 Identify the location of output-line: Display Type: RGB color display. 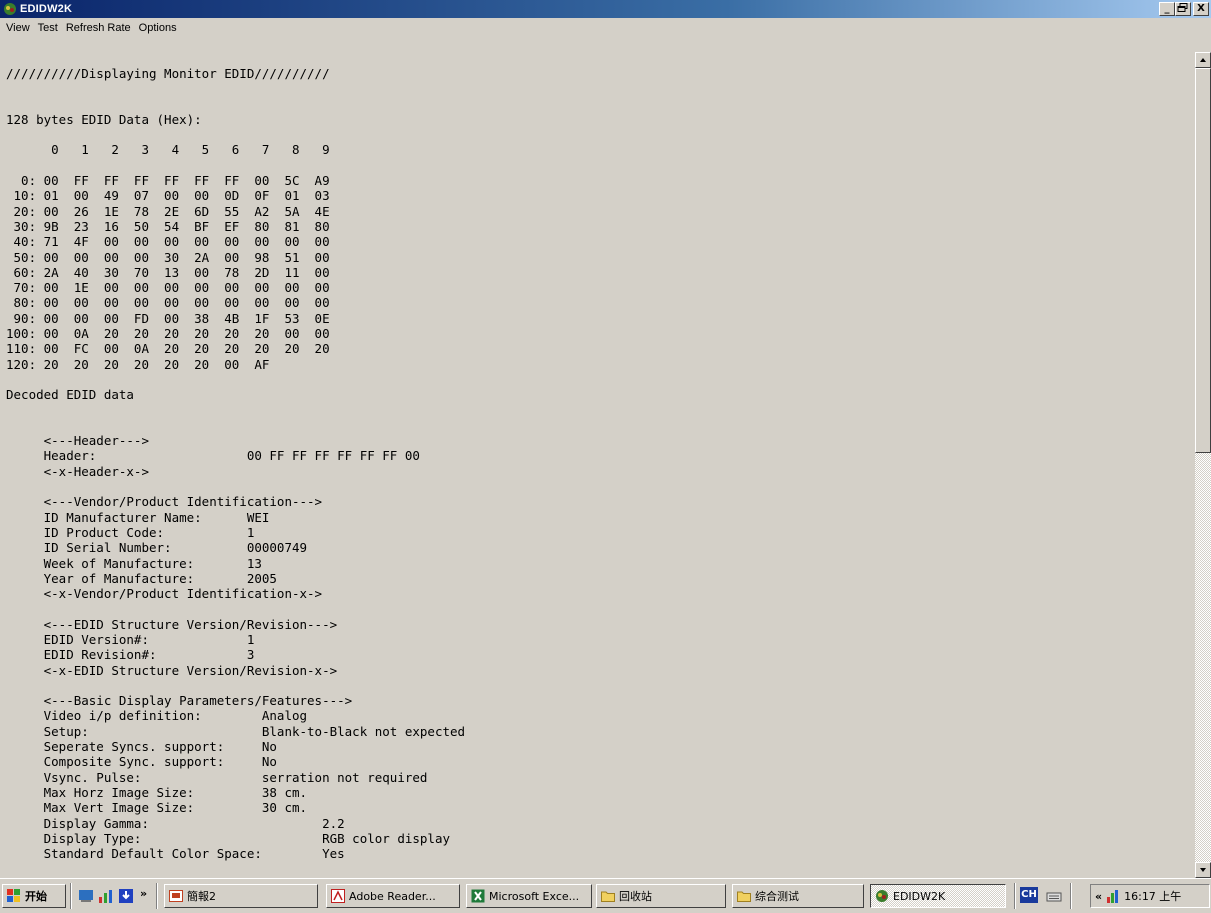
(228, 838).